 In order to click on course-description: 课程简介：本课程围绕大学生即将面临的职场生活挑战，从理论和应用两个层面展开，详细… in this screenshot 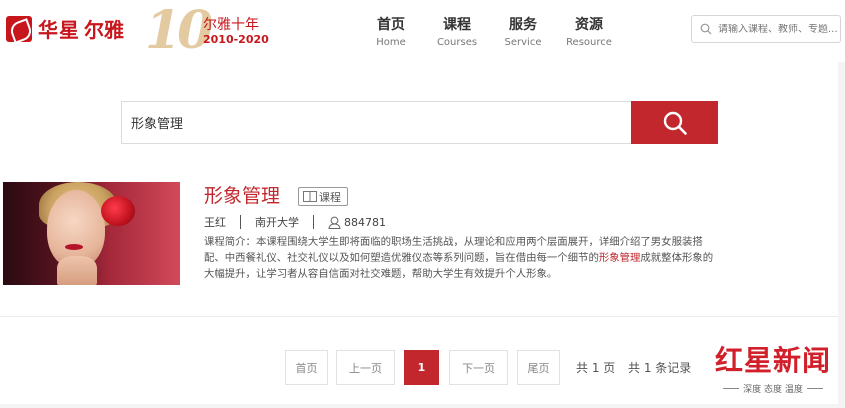, I will do `click(463, 258)`.